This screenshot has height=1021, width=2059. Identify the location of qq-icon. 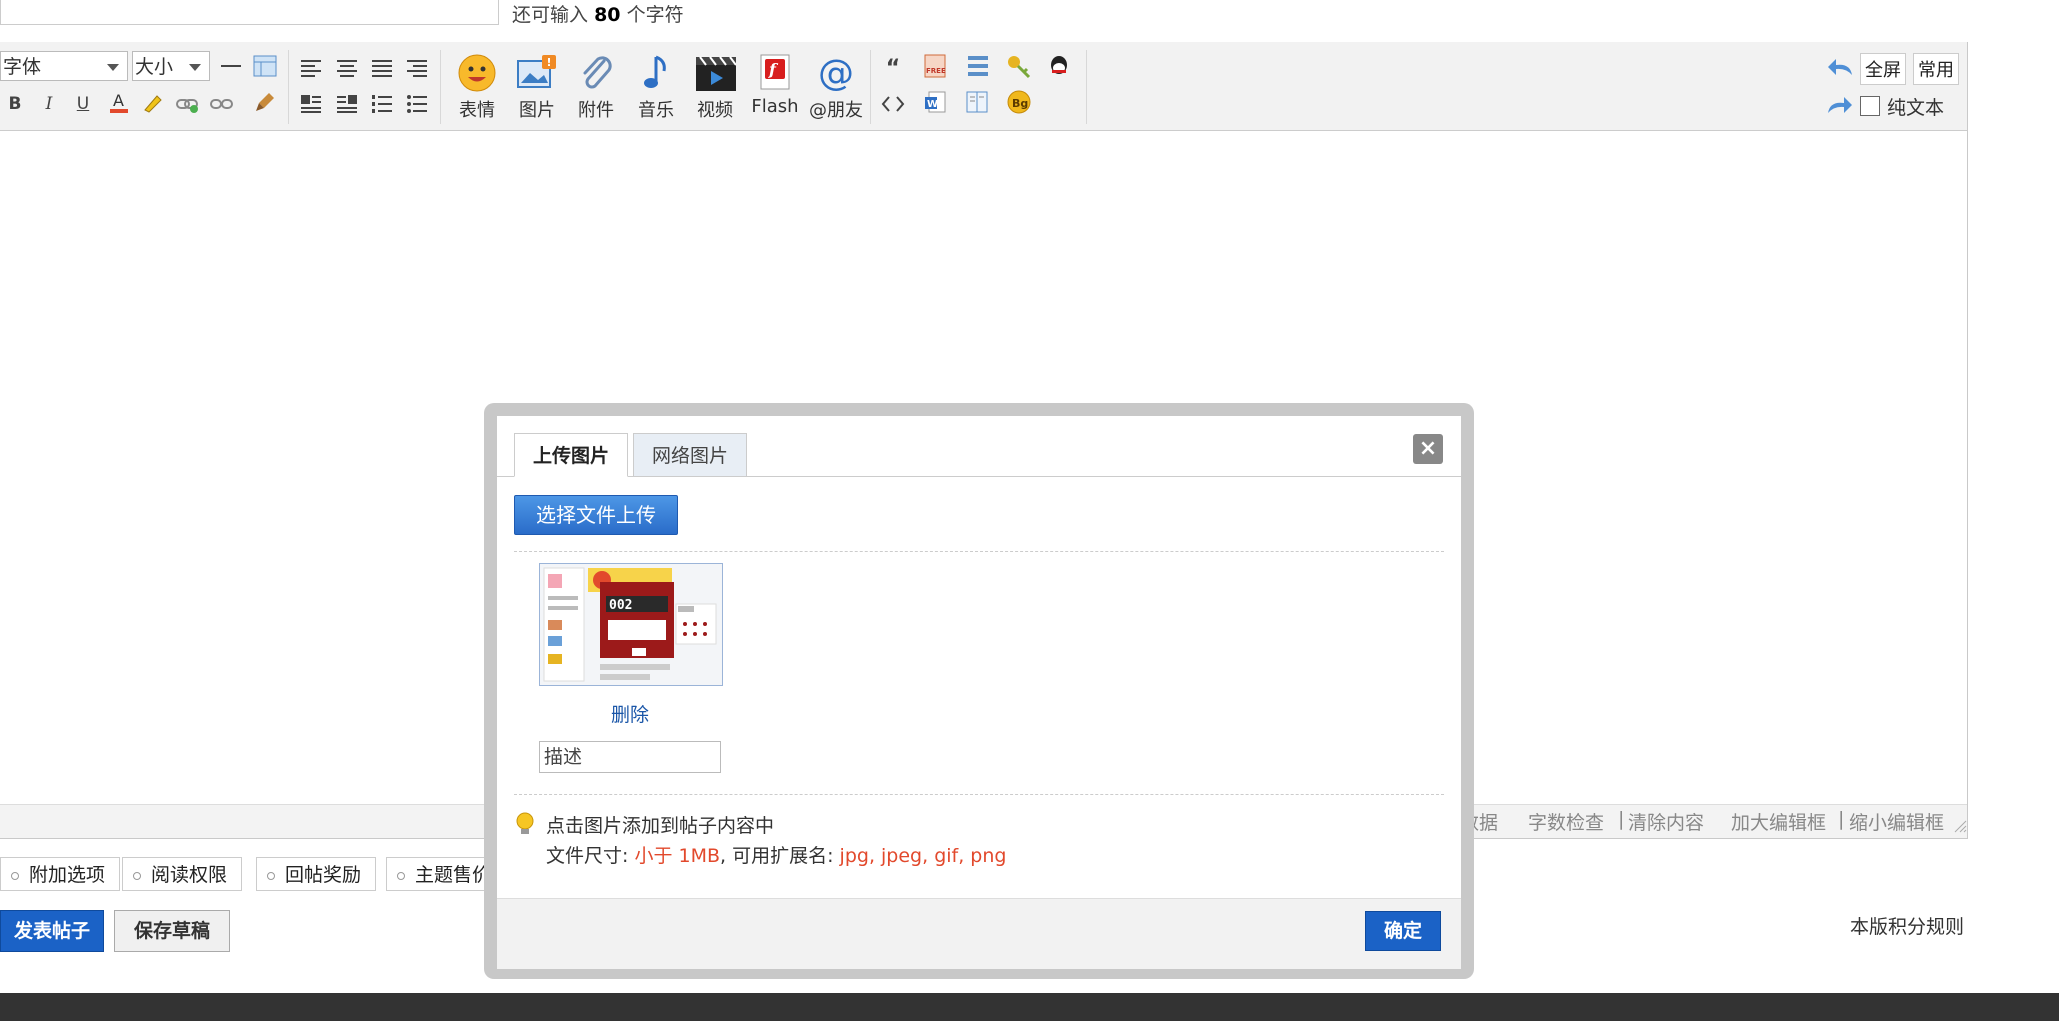
(1059, 66).